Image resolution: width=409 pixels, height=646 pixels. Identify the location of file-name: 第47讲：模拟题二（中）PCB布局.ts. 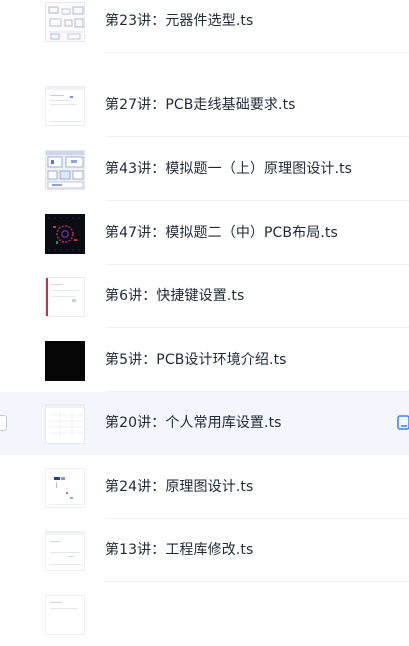
(221, 233).